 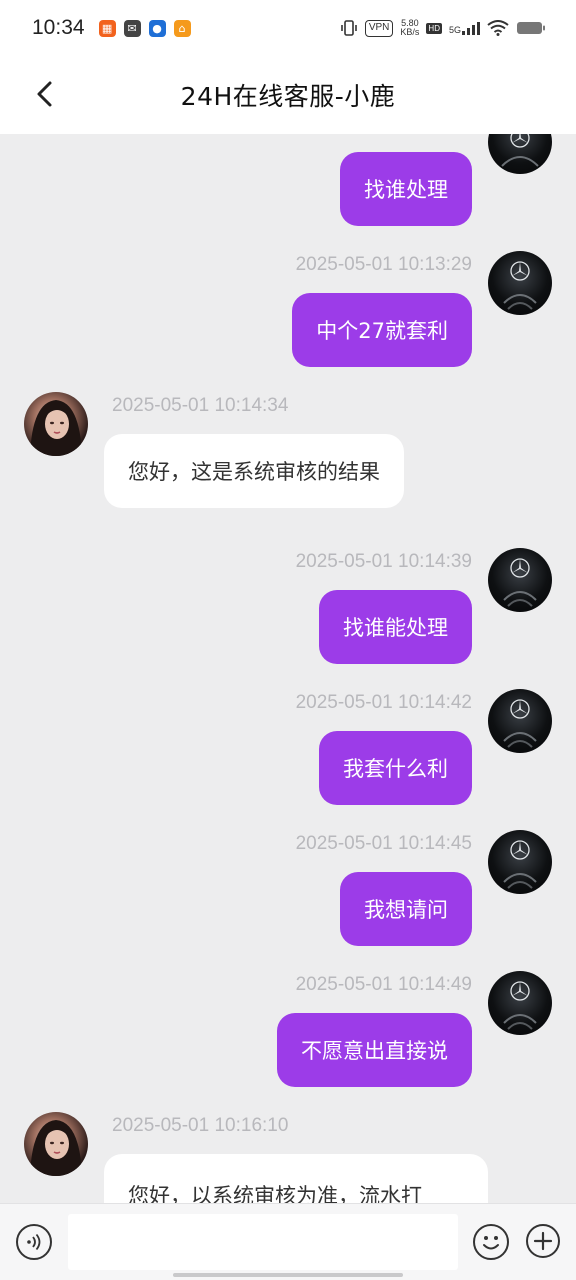 I want to click on mail-notification-icon: ✉, so click(x=132, y=28).